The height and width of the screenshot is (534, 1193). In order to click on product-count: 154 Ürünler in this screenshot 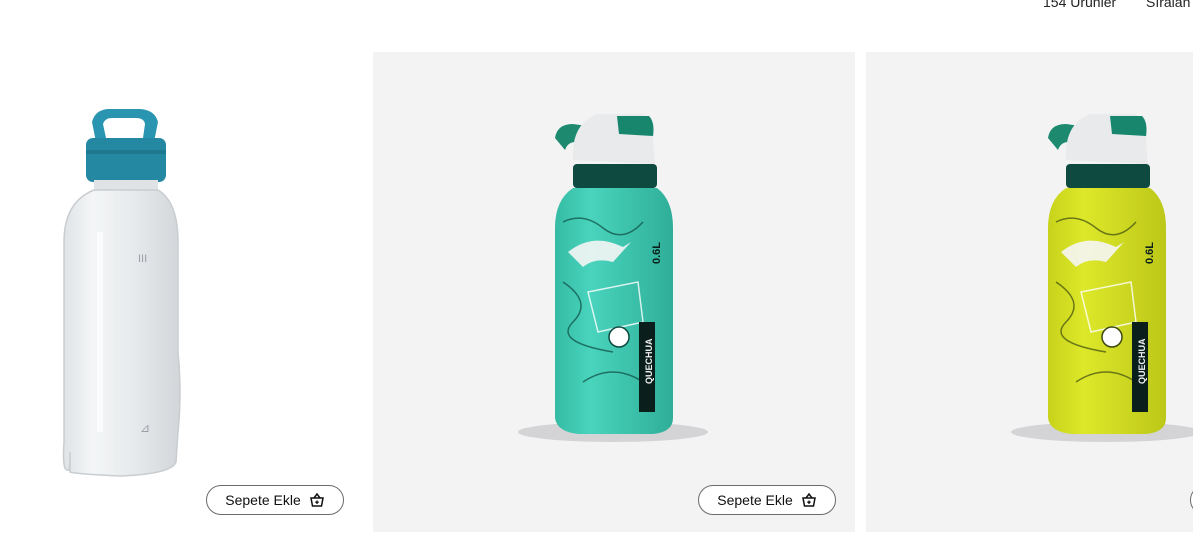, I will do `click(1080, 5)`.